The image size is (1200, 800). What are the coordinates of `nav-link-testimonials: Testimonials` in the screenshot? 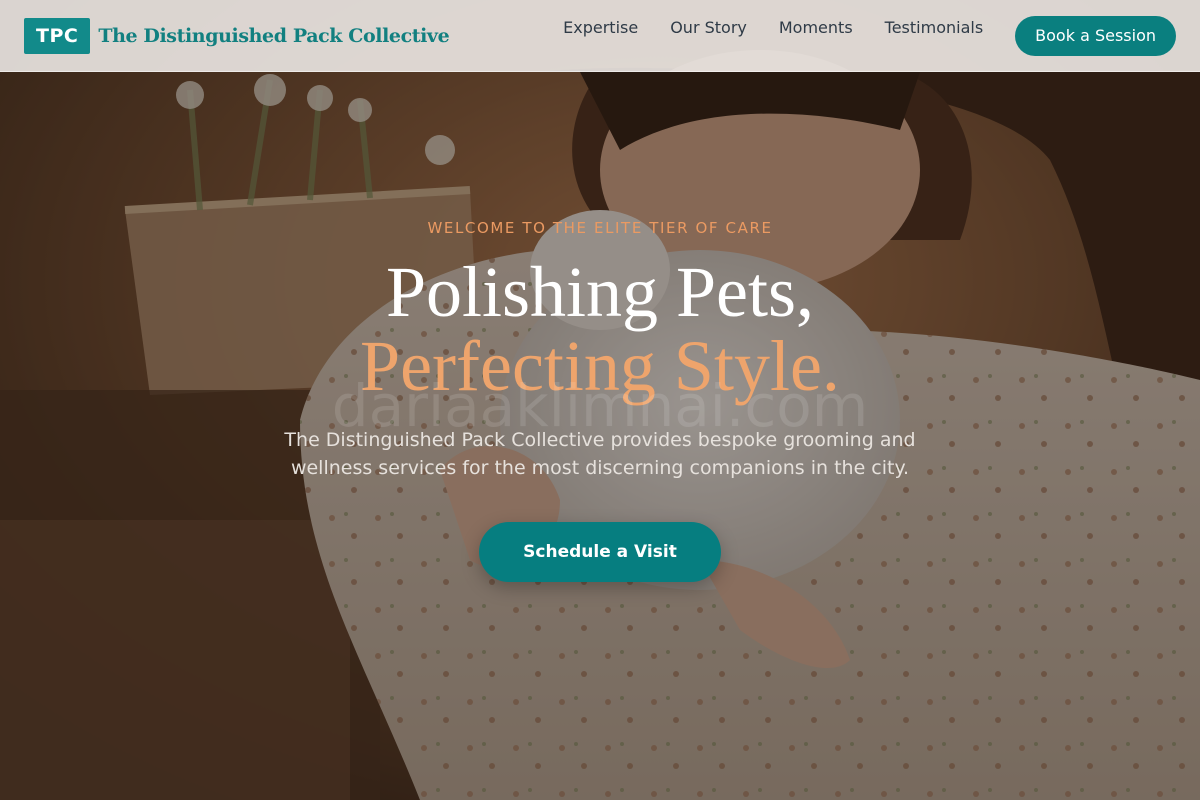 It's located at (934, 27).